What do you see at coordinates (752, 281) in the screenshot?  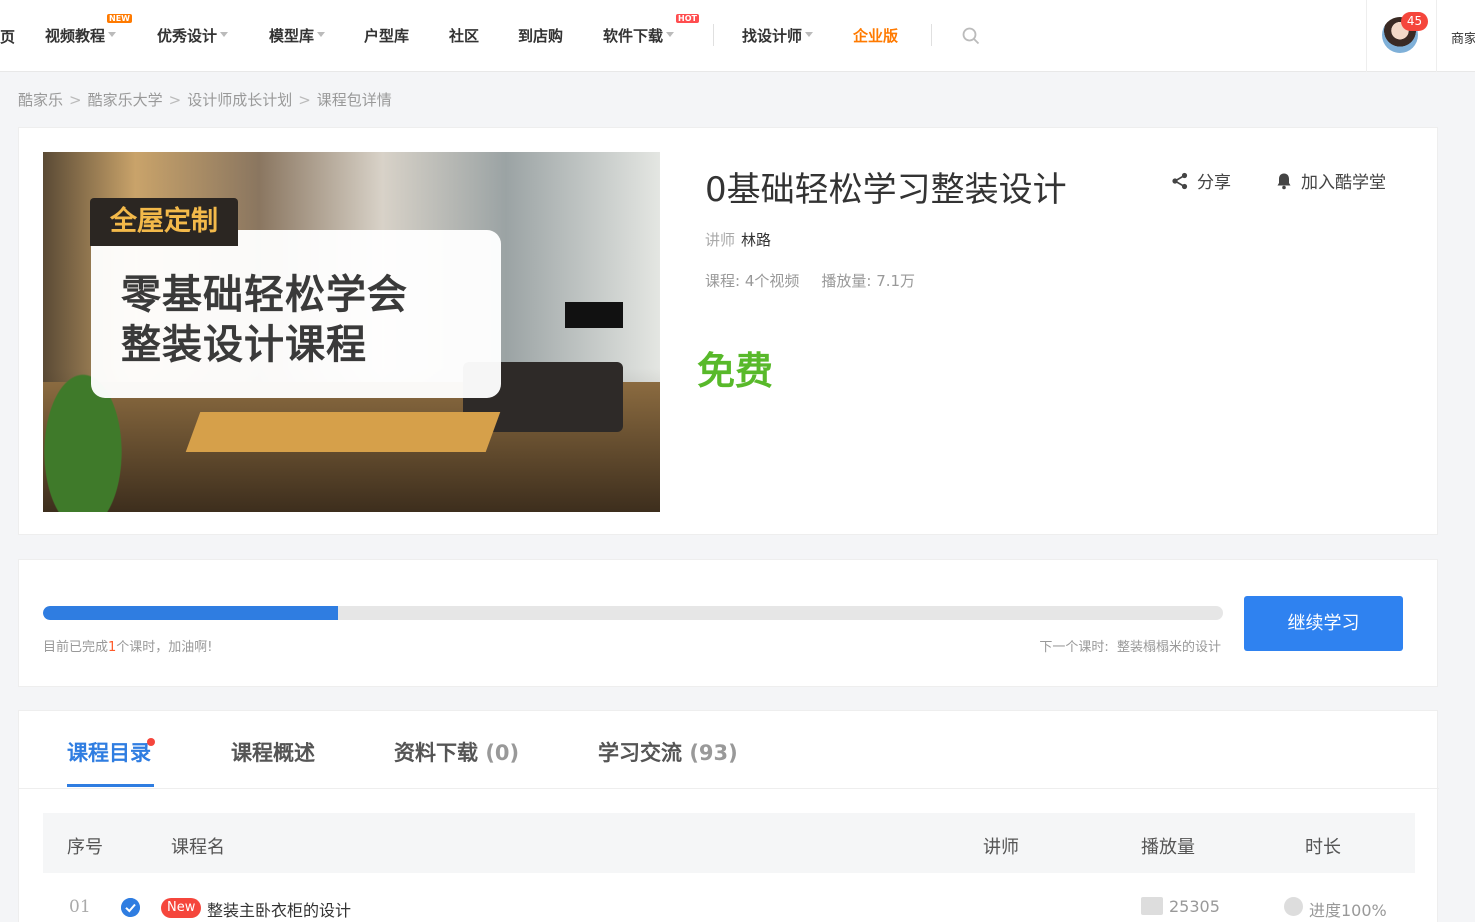 I see `lesson-count: 课程: 4个视频` at bounding box center [752, 281].